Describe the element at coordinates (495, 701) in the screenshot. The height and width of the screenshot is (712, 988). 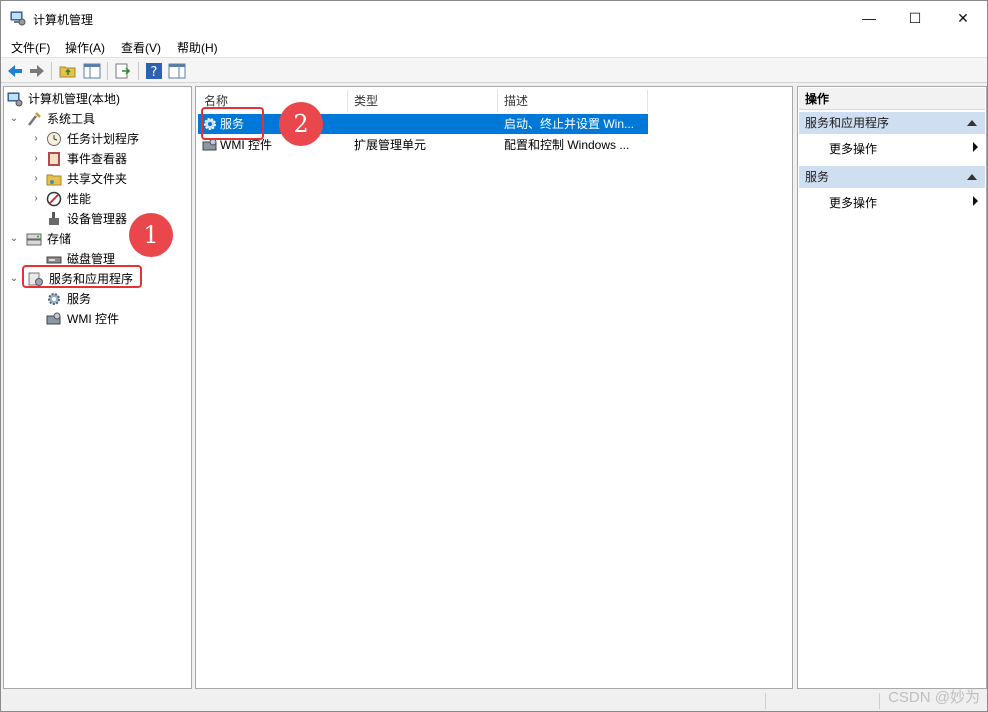
I see `status-bar` at that location.